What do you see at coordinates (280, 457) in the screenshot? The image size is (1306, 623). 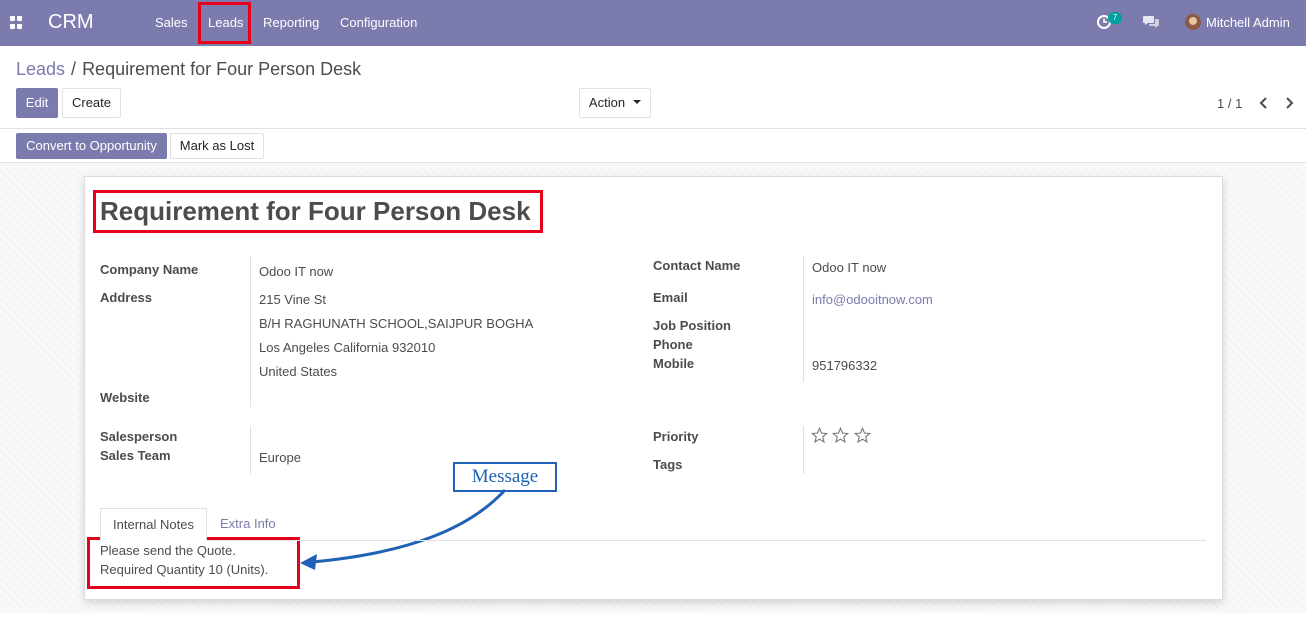 I see `sales-team-value: Europe` at bounding box center [280, 457].